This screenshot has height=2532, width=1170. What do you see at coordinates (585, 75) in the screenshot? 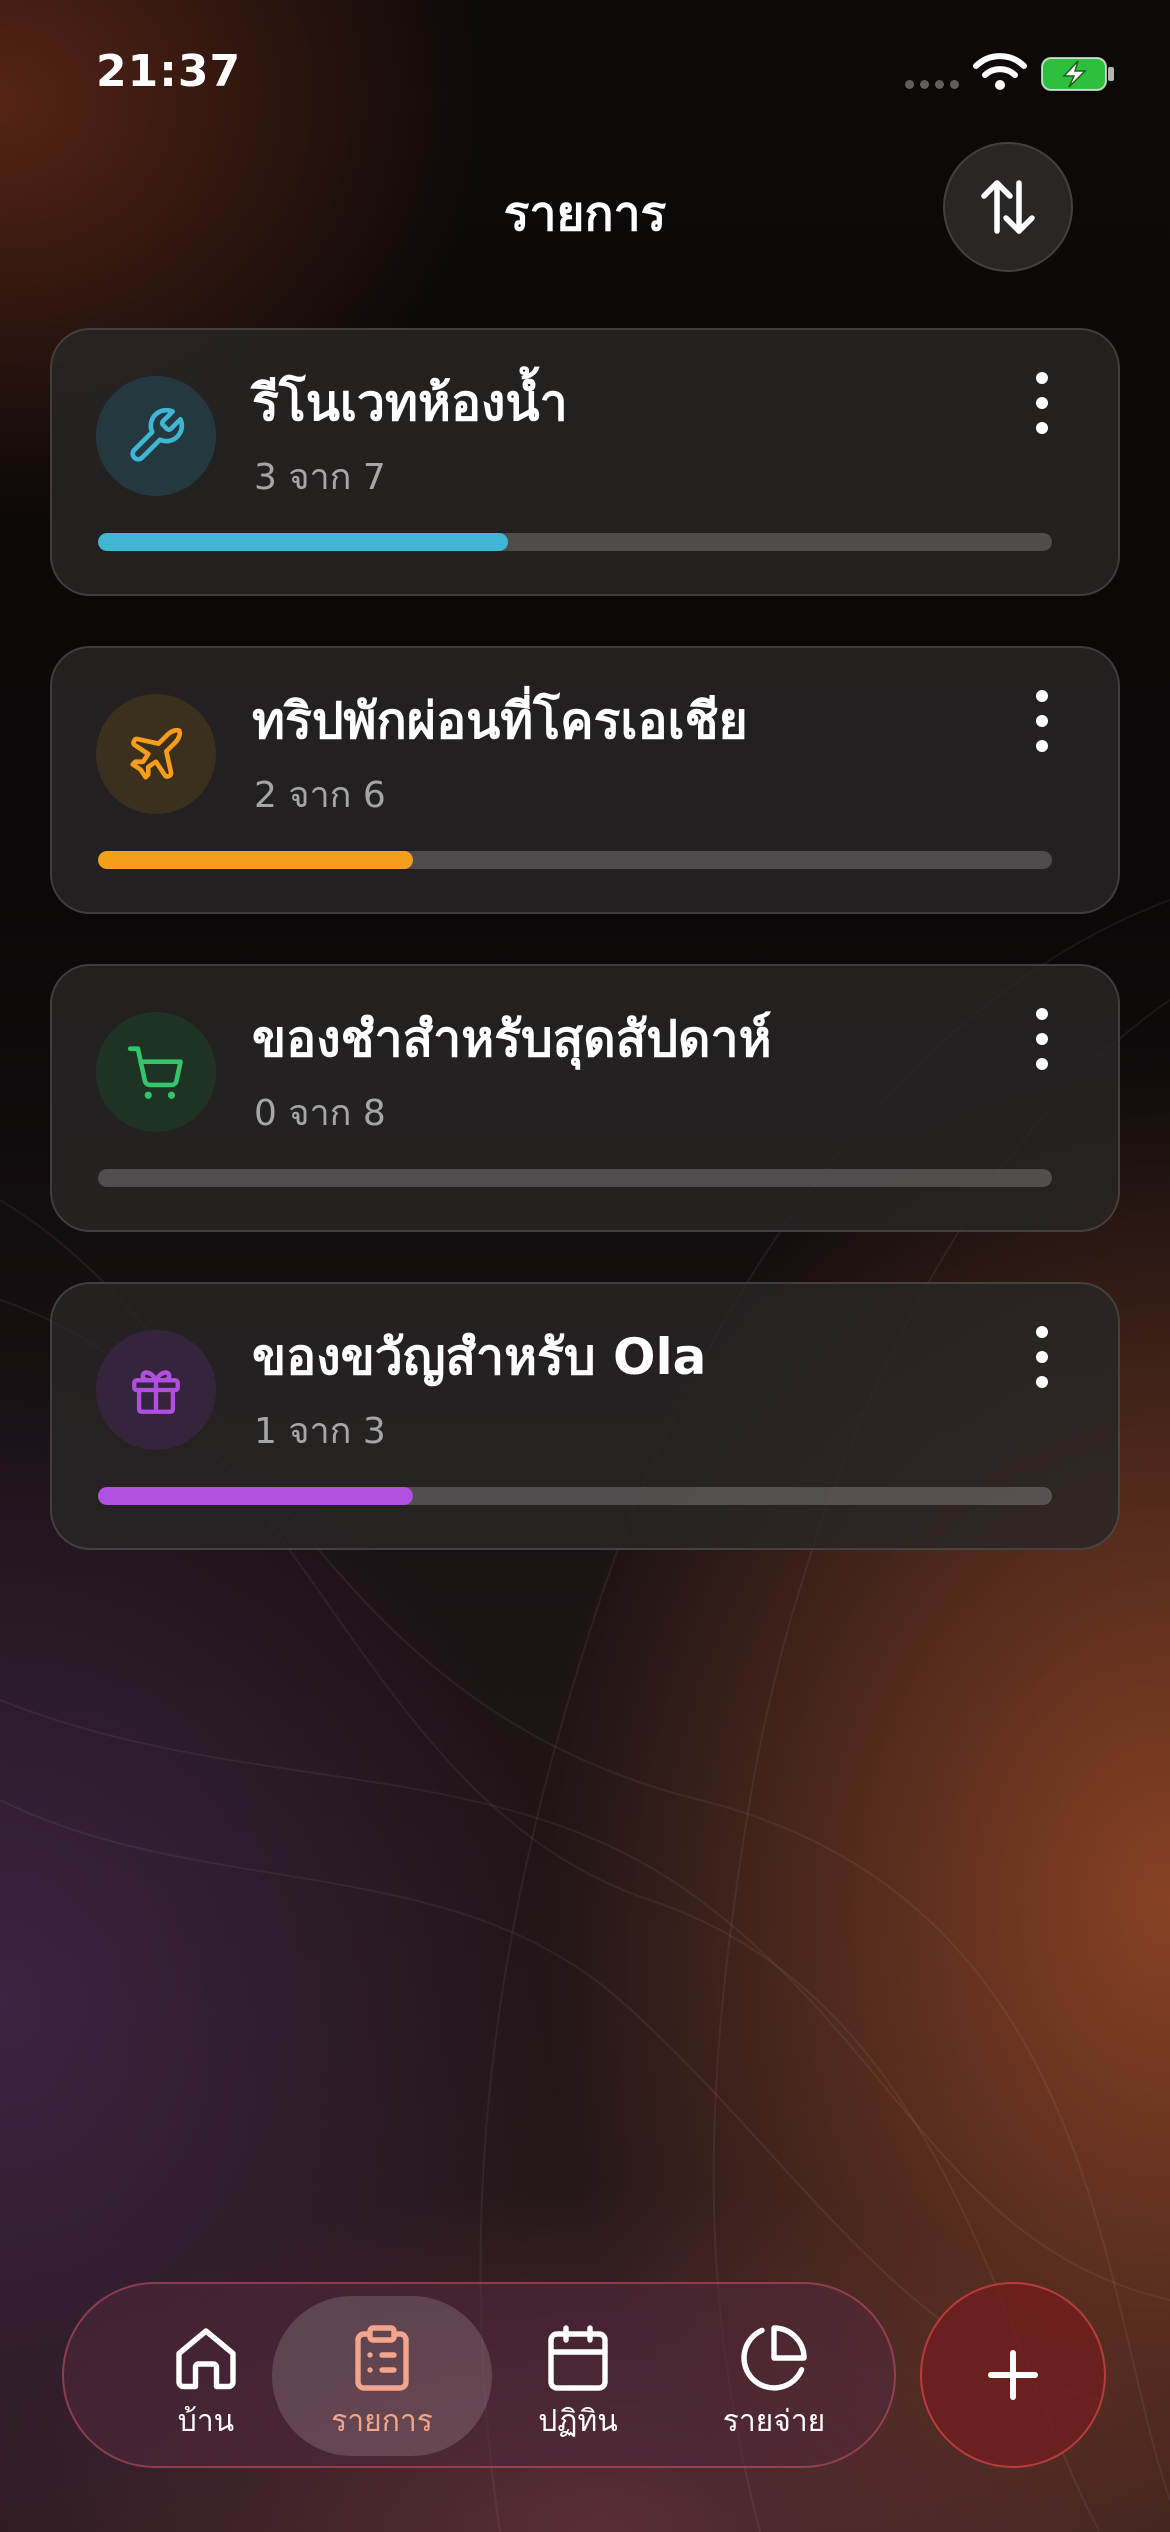
I see `status-bar: 21:37` at bounding box center [585, 75].